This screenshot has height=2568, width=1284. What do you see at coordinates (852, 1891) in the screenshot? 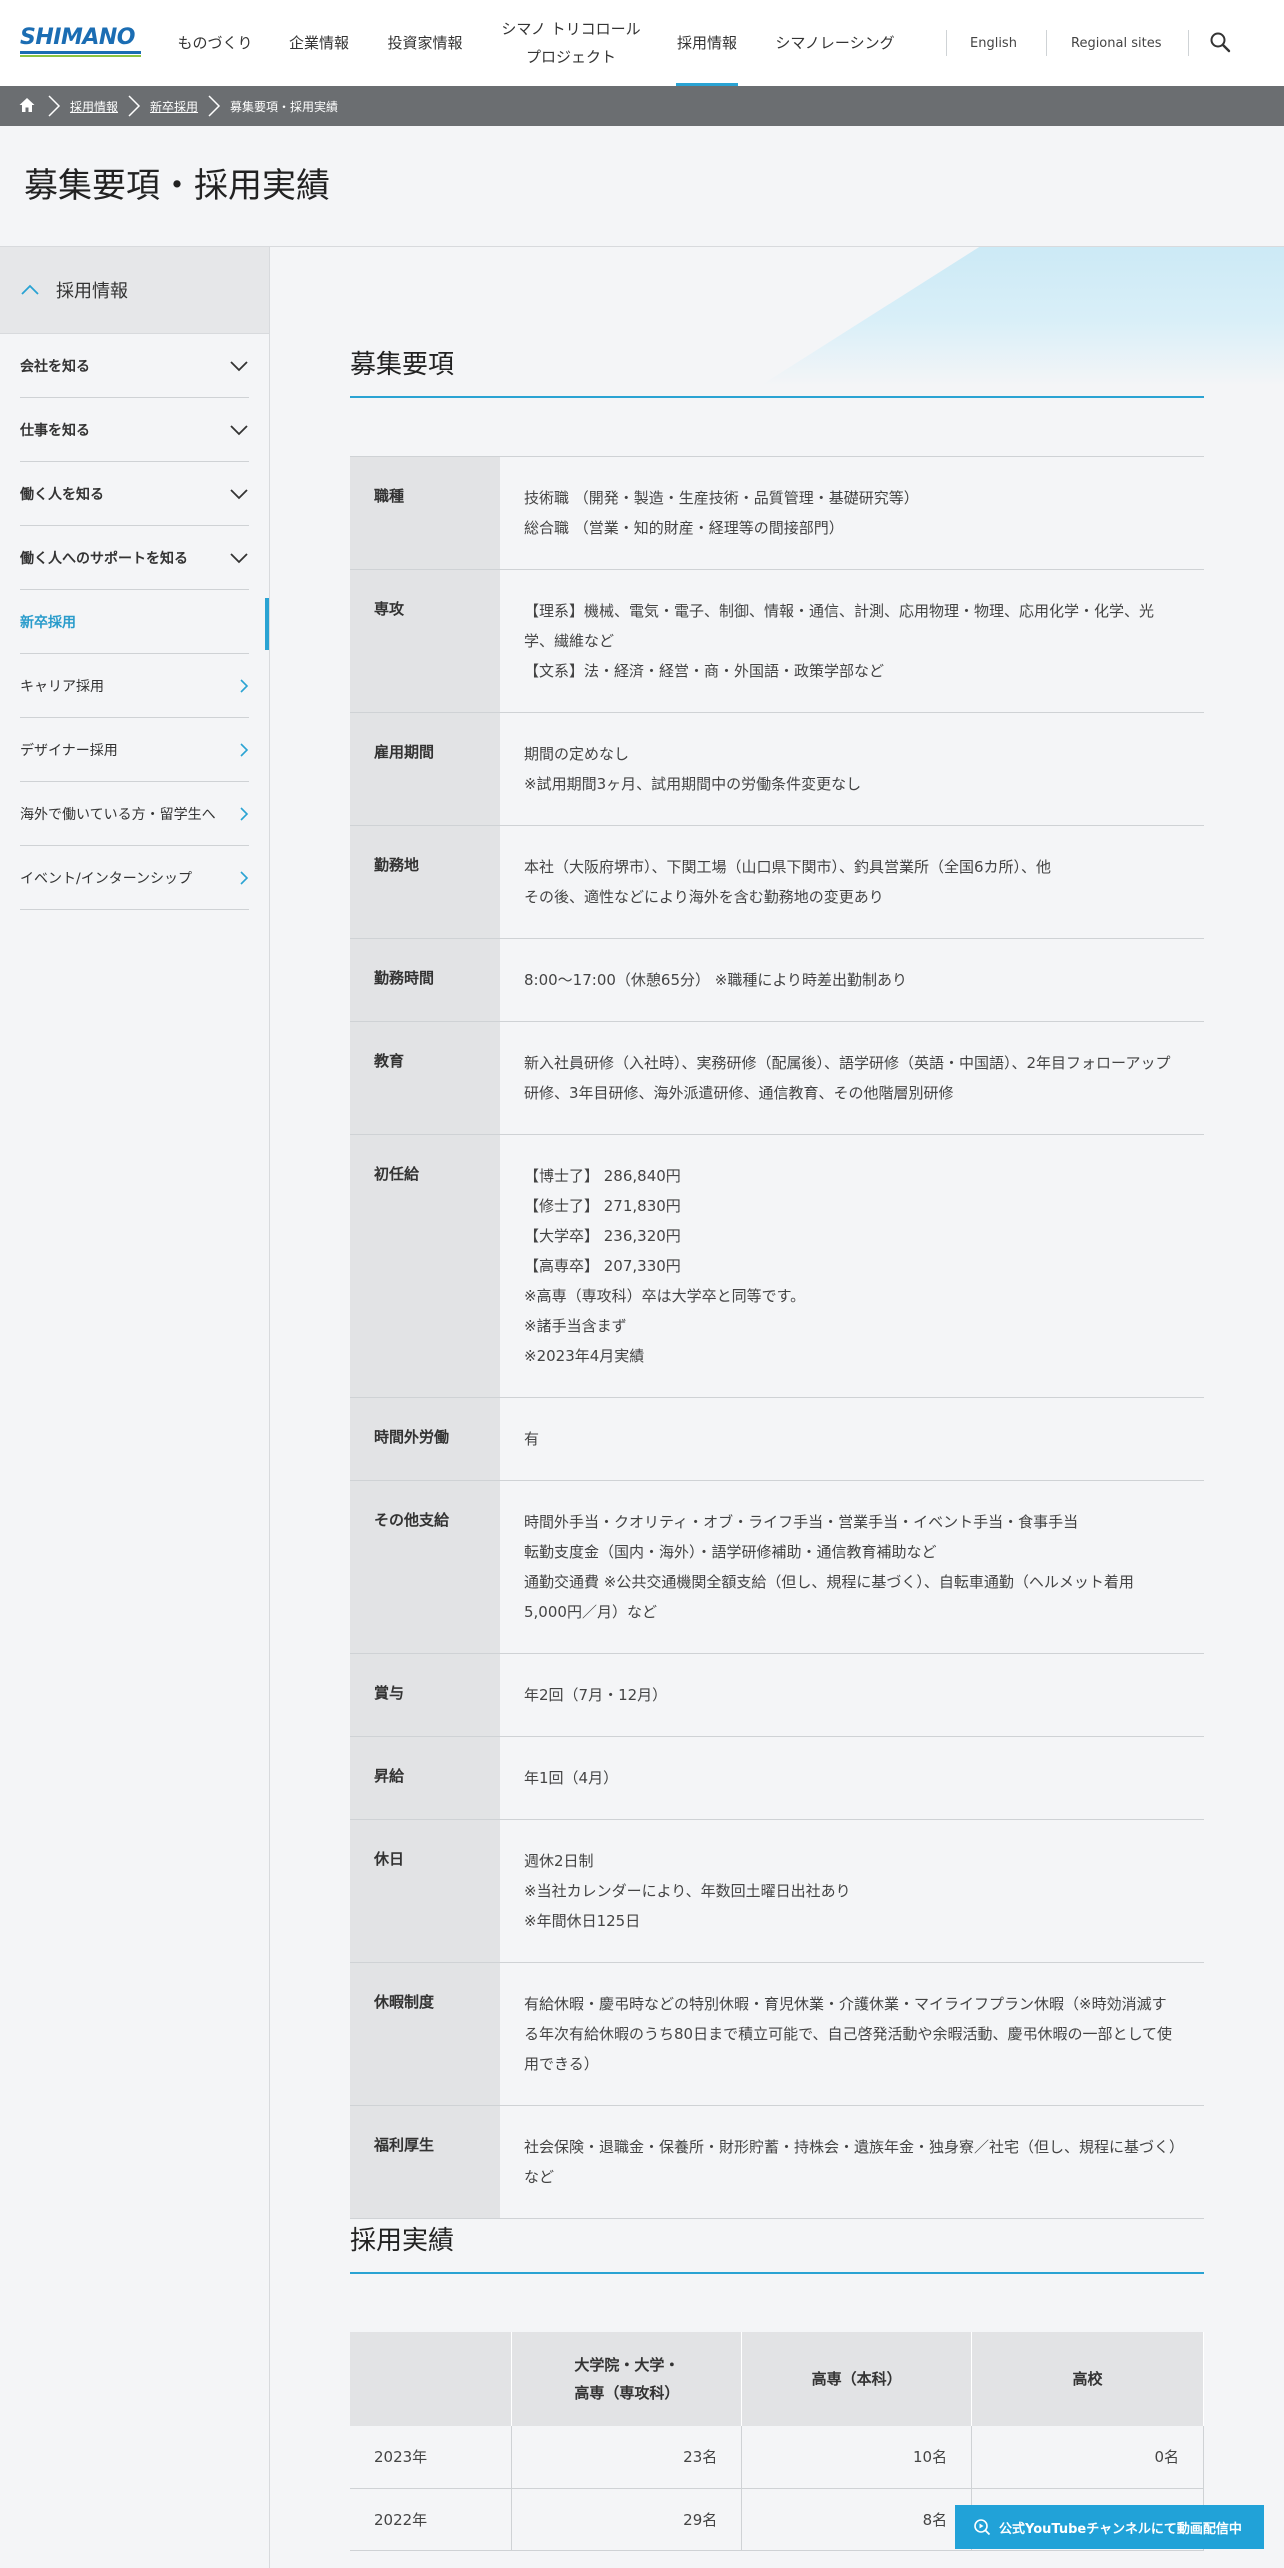
I see `requirements-value: 週休2日制 ※当社カレンダーにより、年数回土曜日出社あり ※年間休日125日` at bounding box center [852, 1891].